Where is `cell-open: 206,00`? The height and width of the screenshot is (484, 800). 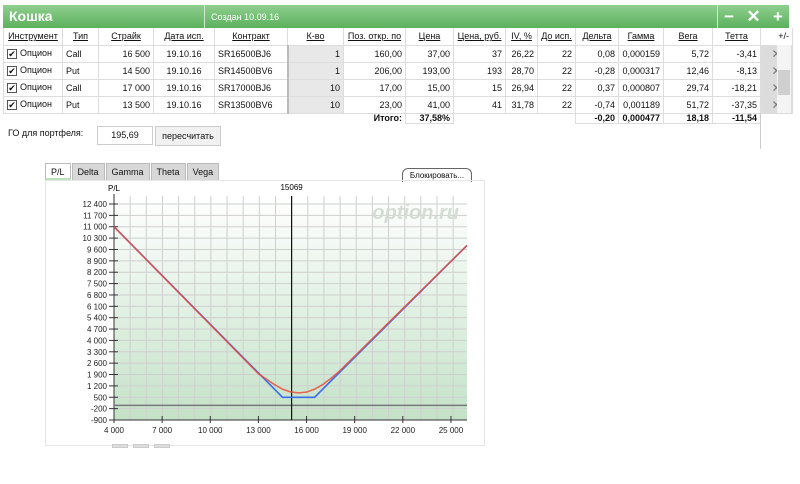 cell-open: 206,00 is located at coordinates (374, 70).